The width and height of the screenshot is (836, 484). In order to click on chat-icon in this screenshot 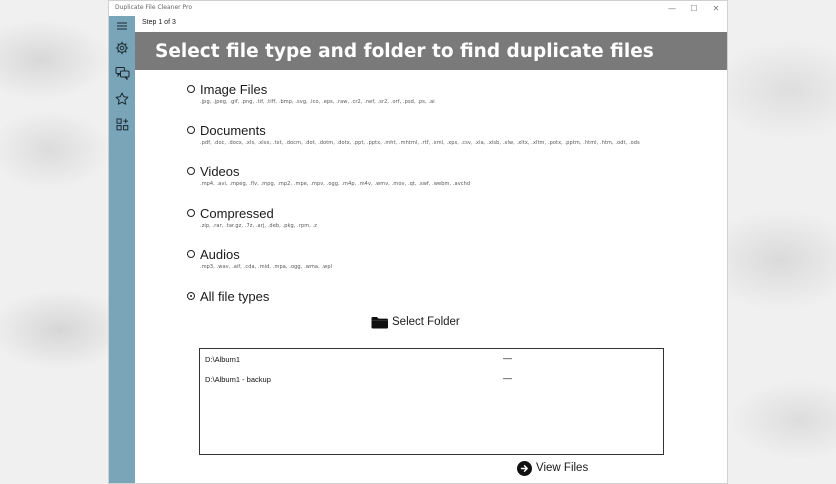, I will do `click(122, 73)`.